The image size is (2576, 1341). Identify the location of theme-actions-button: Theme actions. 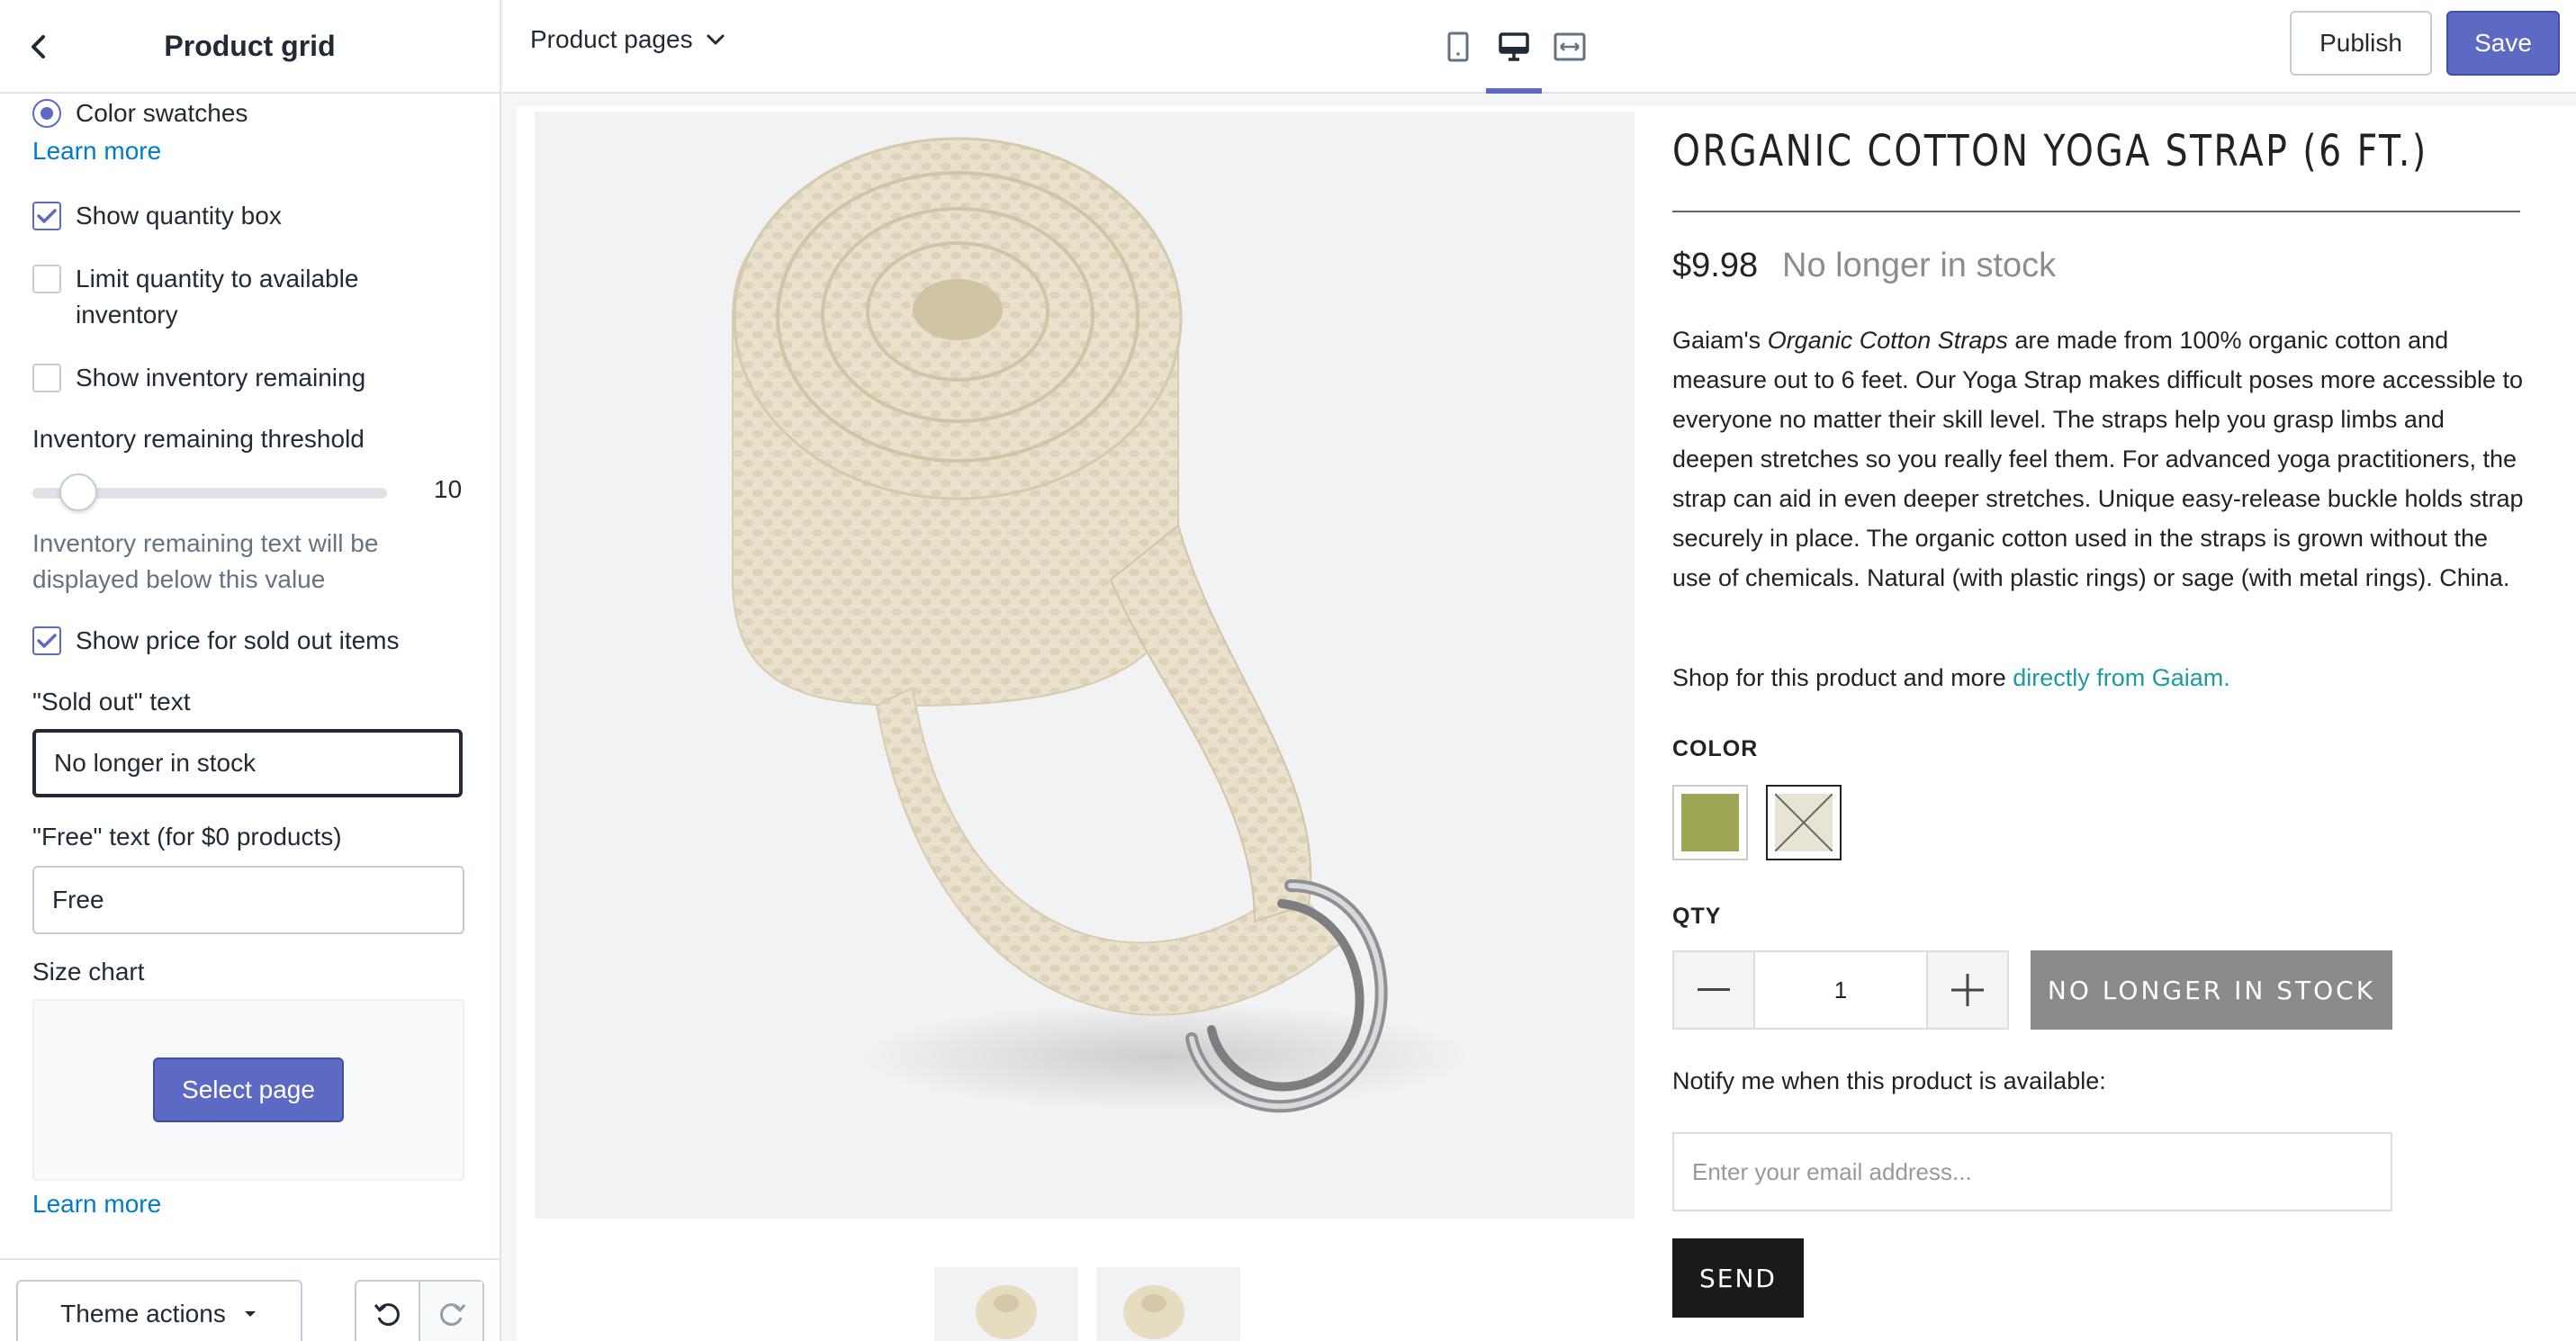
(159, 1310).